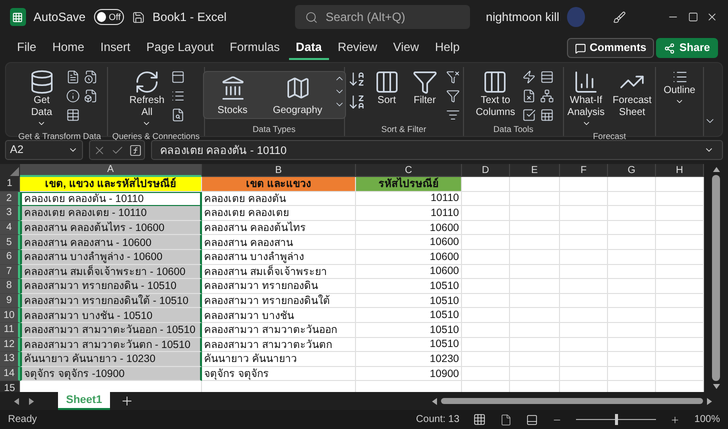 This screenshot has height=429, width=728. Describe the element at coordinates (425, 82) in the screenshot. I see `filter-icon` at that location.